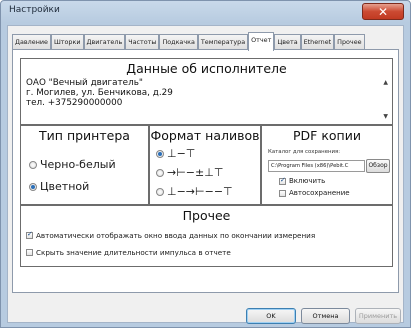 This screenshot has height=328, width=411. I want to click on pdf-autosave-option: Автосохранение, so click(314, 193).